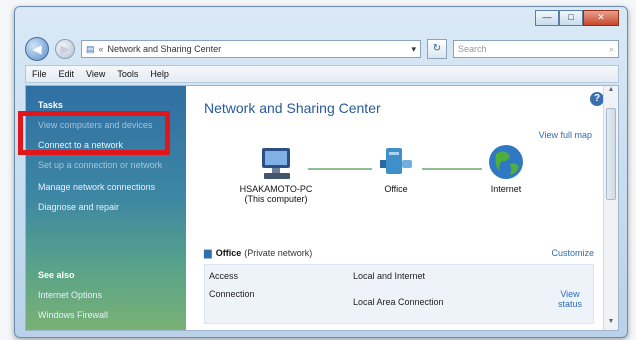 The width and height of the screenshot is (636, 340). I want to click on breadcrumb-path: Network and Sharing Center, so click(165, 49).